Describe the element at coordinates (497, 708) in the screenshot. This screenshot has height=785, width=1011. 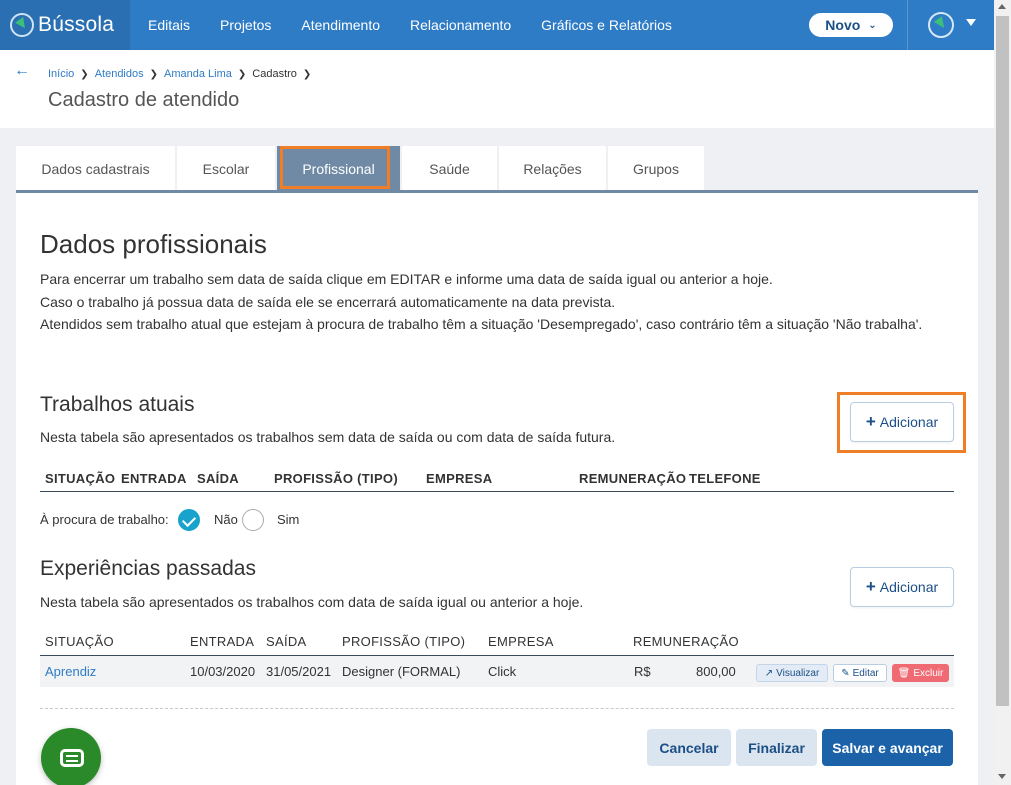
I see `footer-divider` at that location.